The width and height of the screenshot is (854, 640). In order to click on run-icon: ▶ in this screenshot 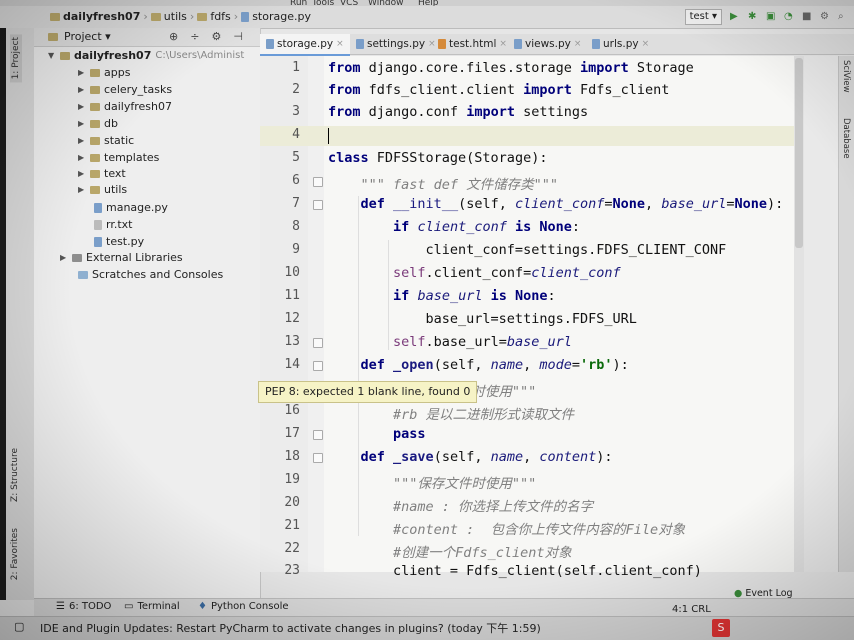, I will do `click(735, 17)`.